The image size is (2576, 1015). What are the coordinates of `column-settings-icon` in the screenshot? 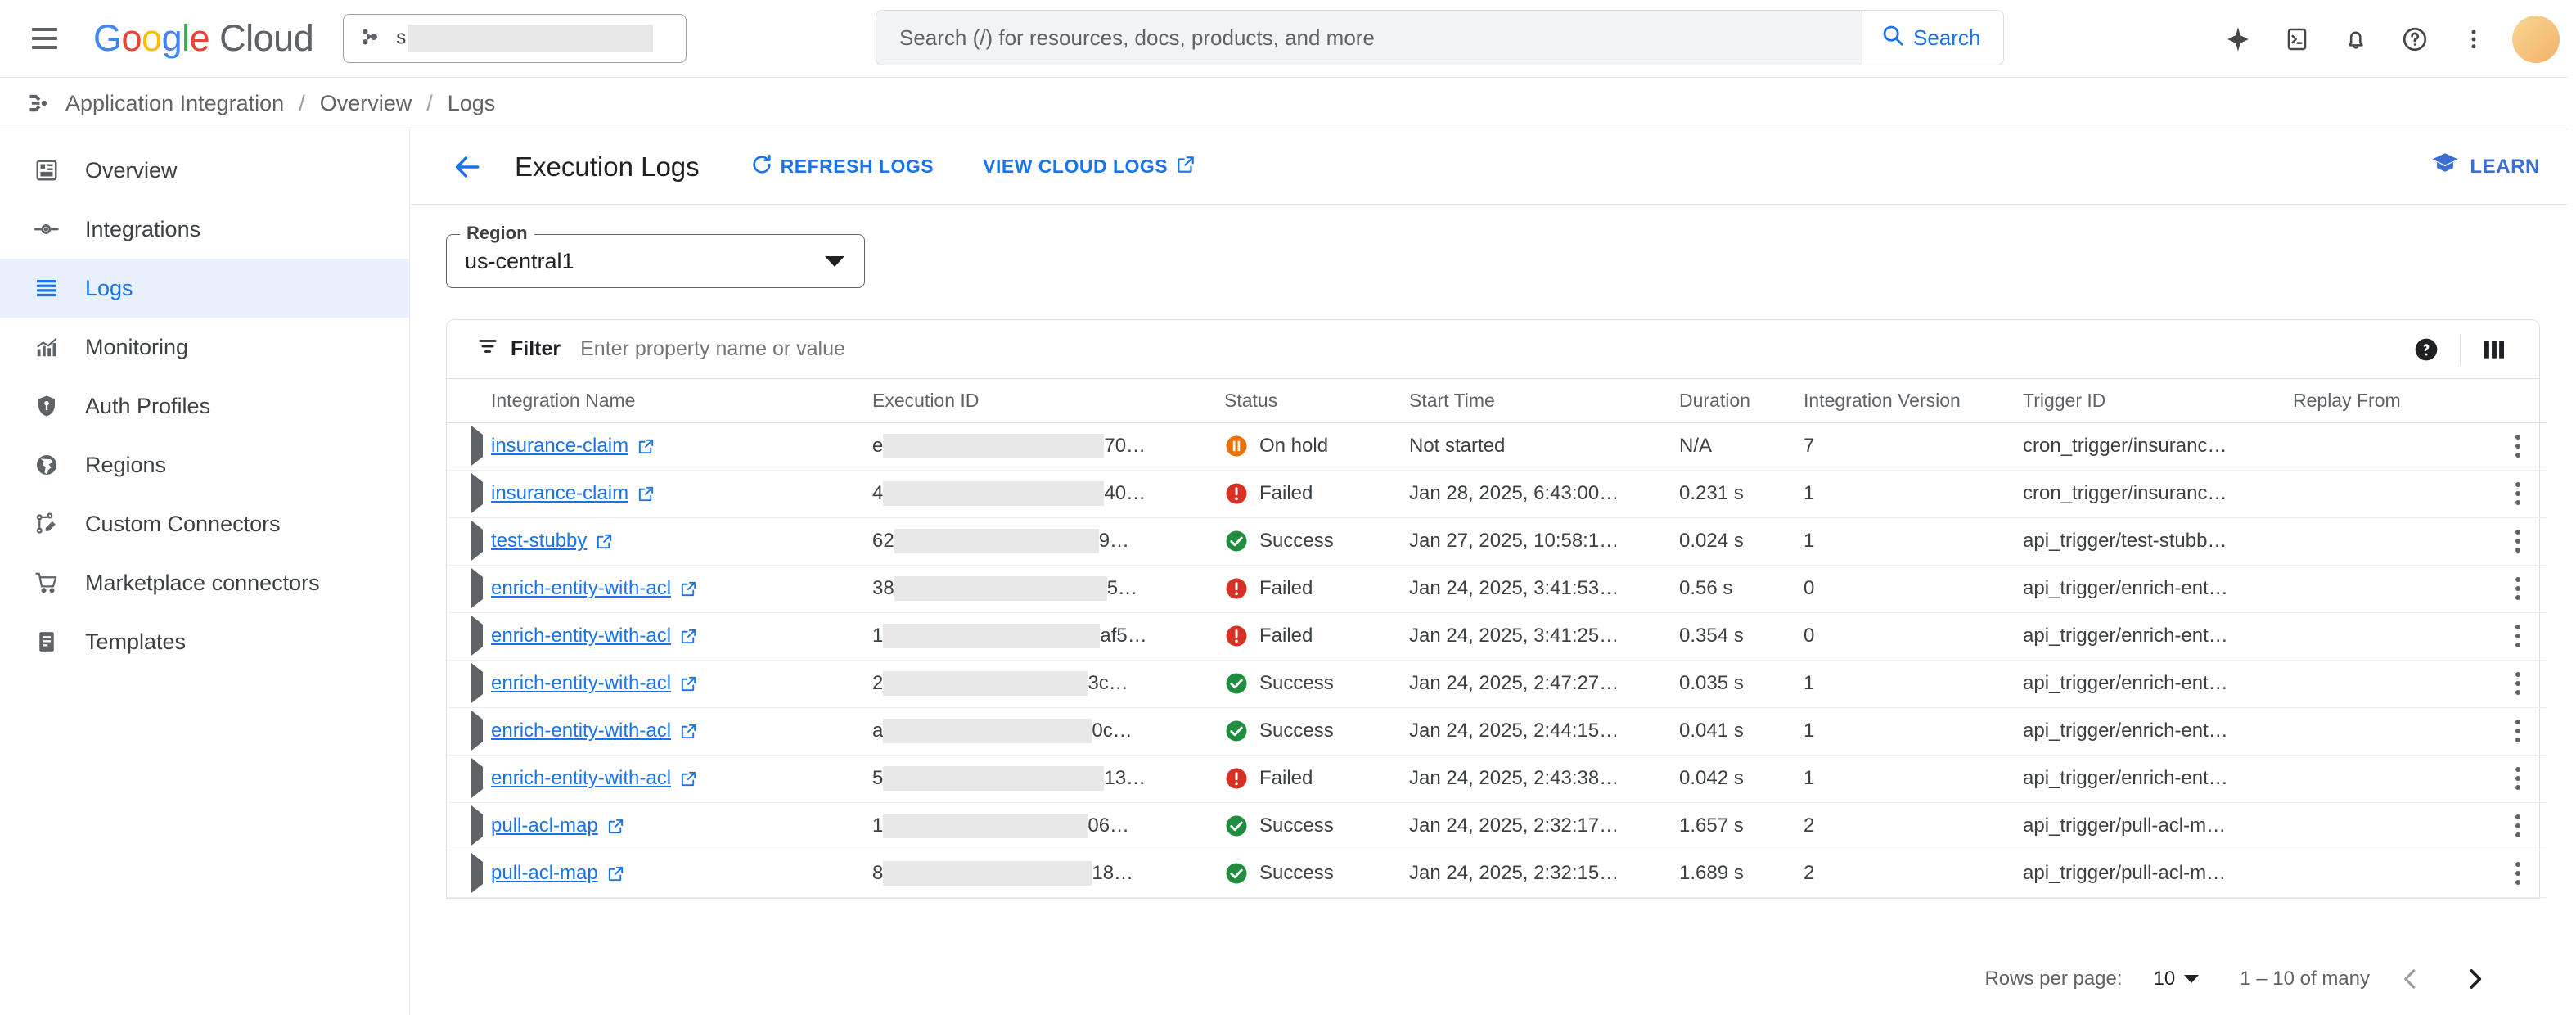 It's located at (2494, 350).